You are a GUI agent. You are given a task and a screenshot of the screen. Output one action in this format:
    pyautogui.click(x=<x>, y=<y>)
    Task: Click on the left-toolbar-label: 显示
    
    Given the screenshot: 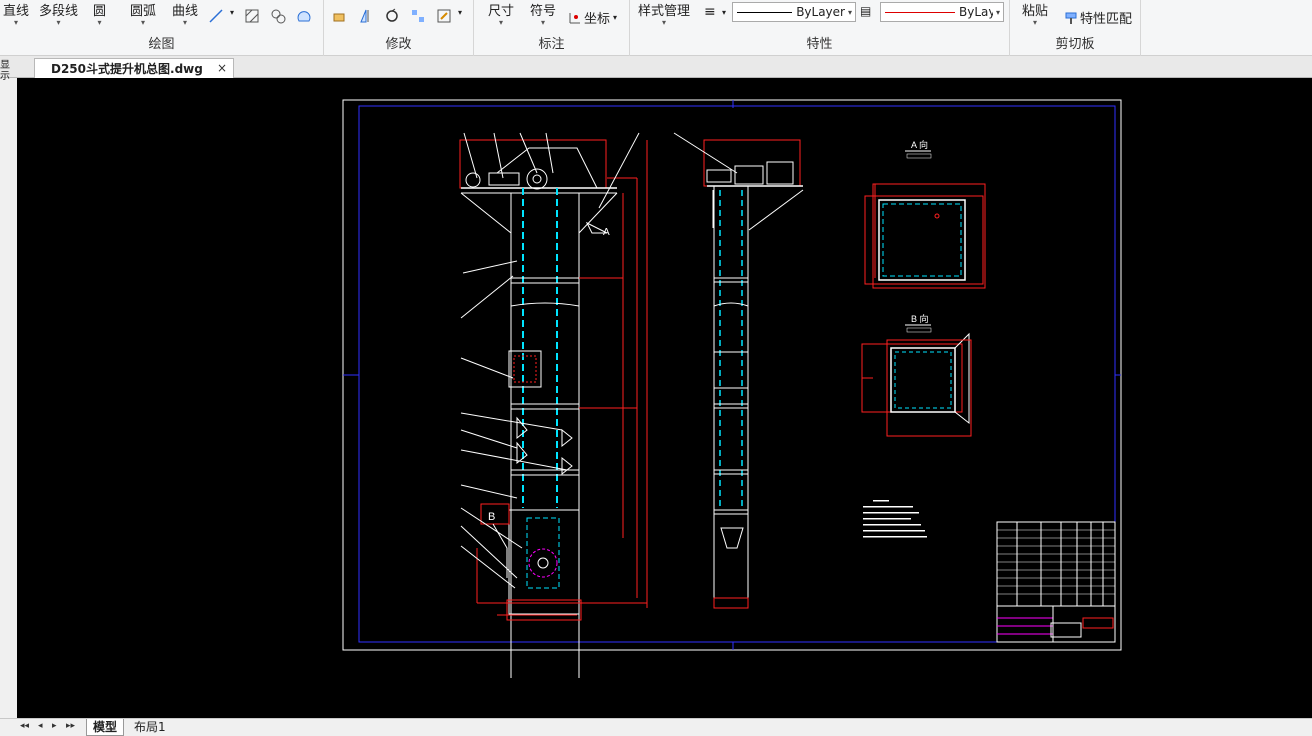 What is the action you would take?
    pyautogui.click(x=5, y=71)
    